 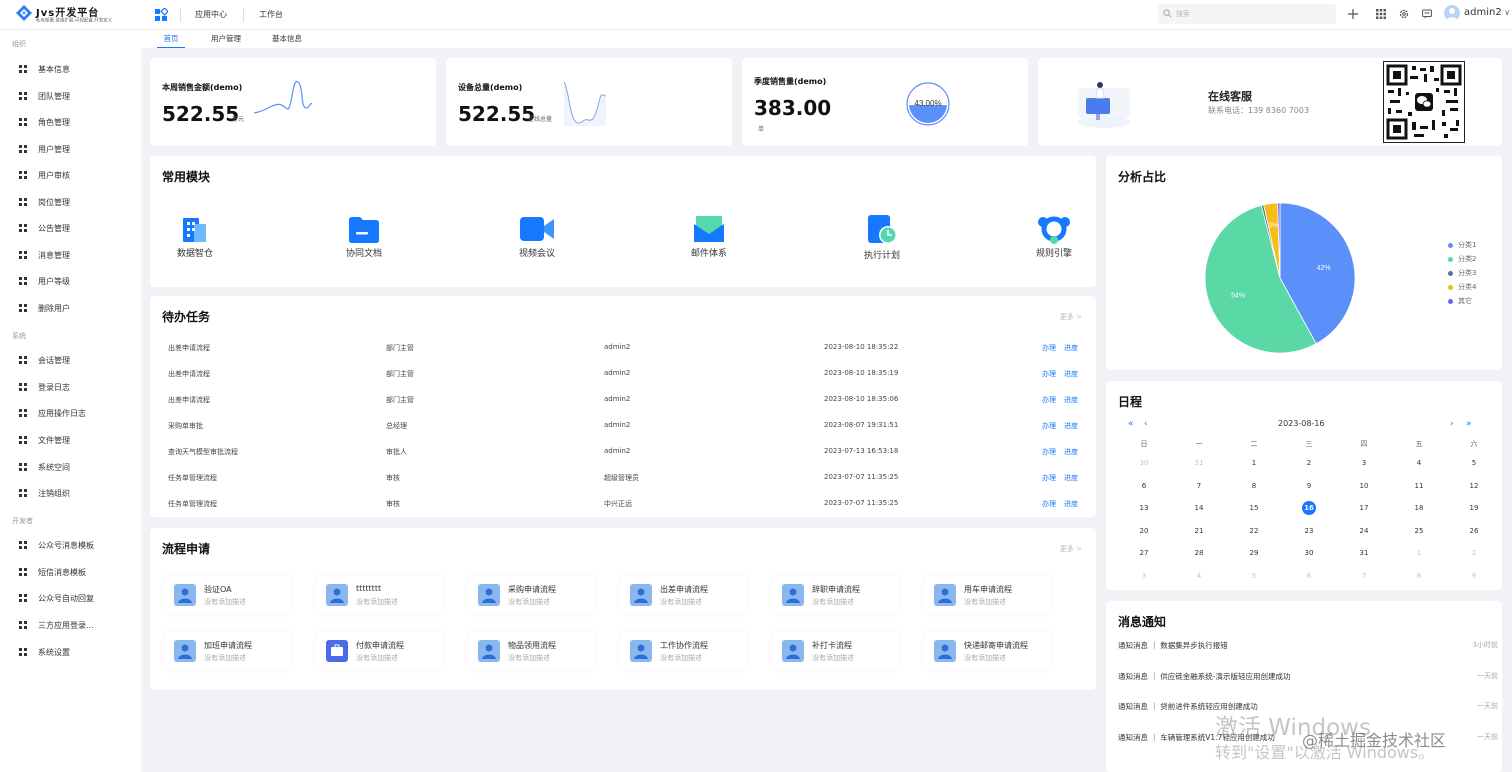 What do you see at coordinates (987, 595) in the screenshot?
I see `process-card: 用车申请流程 没有添加描述` at bounding box center [987, 595].